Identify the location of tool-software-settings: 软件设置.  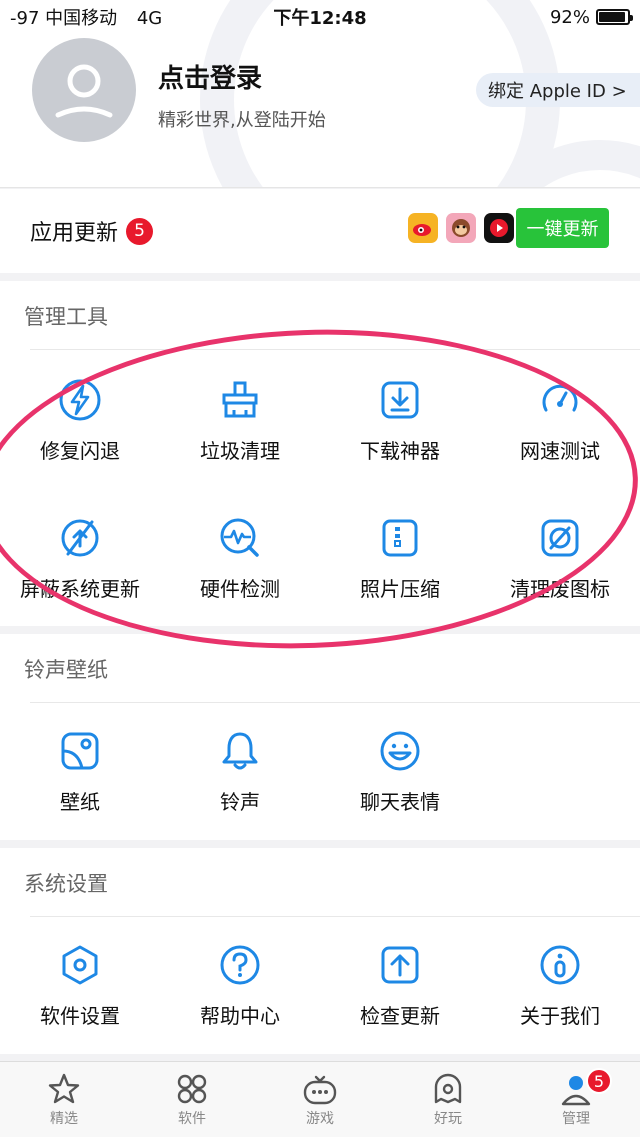
(80, 985).